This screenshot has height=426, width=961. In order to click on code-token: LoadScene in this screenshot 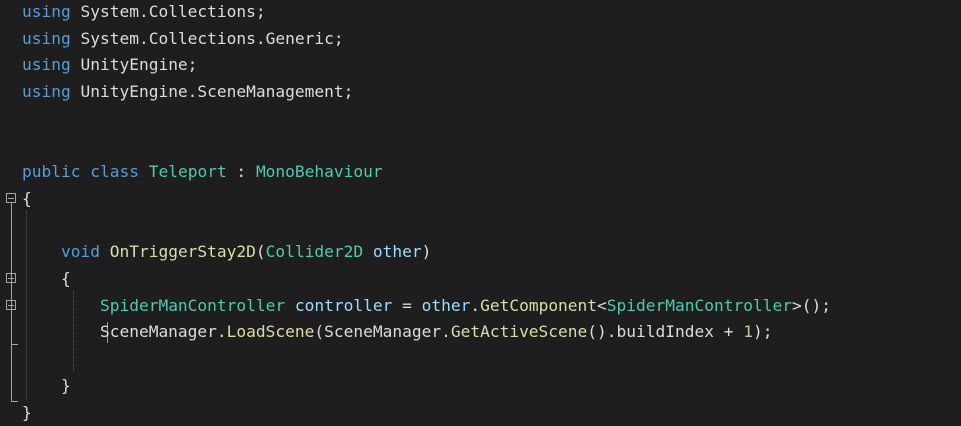, I will do `click(271, 331)`.